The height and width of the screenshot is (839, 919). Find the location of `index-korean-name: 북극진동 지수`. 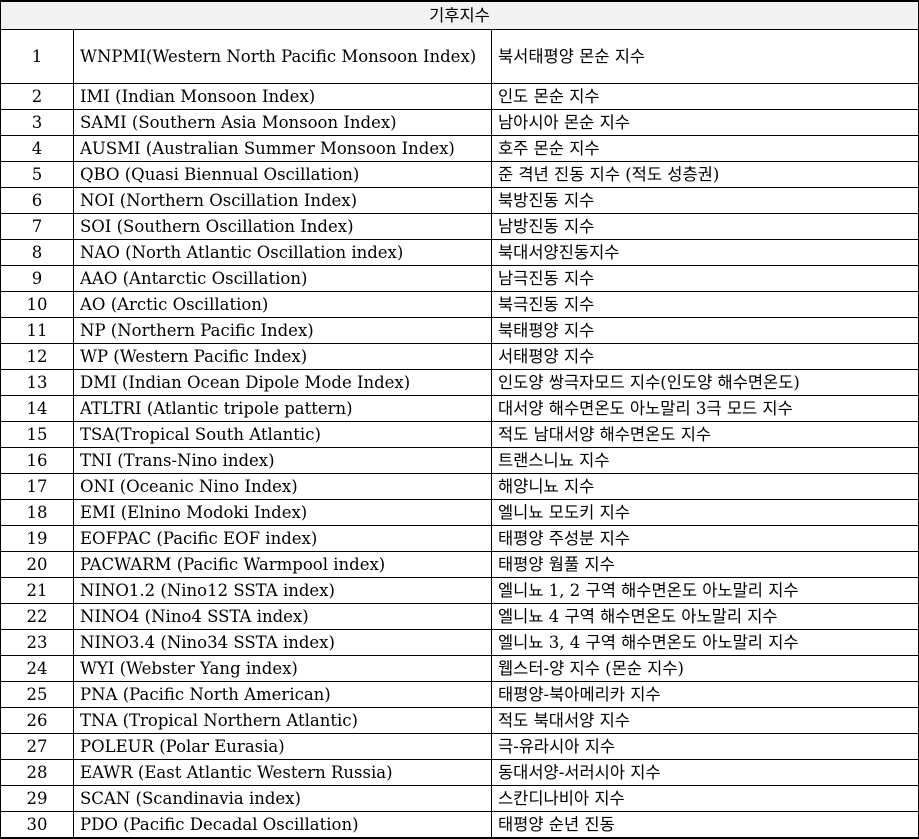

index-korean-name: 북극진동 지수 is located at coordinates (705, 304).